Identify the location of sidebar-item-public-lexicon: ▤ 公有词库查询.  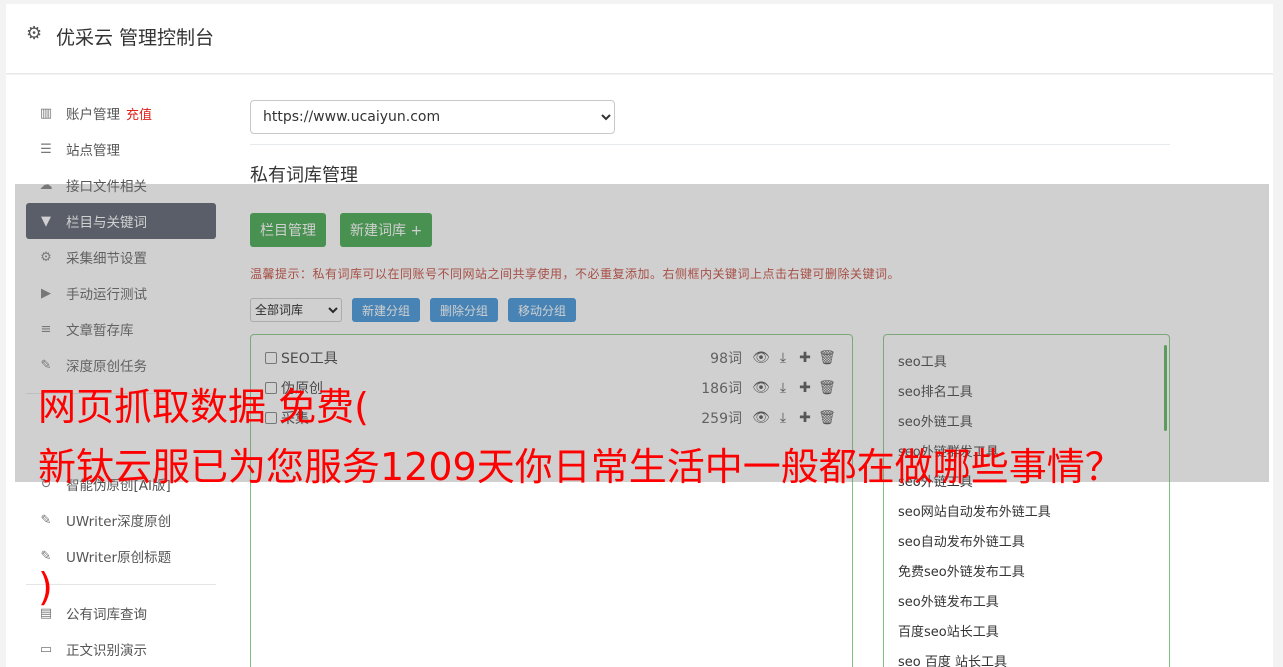
(121, 613).